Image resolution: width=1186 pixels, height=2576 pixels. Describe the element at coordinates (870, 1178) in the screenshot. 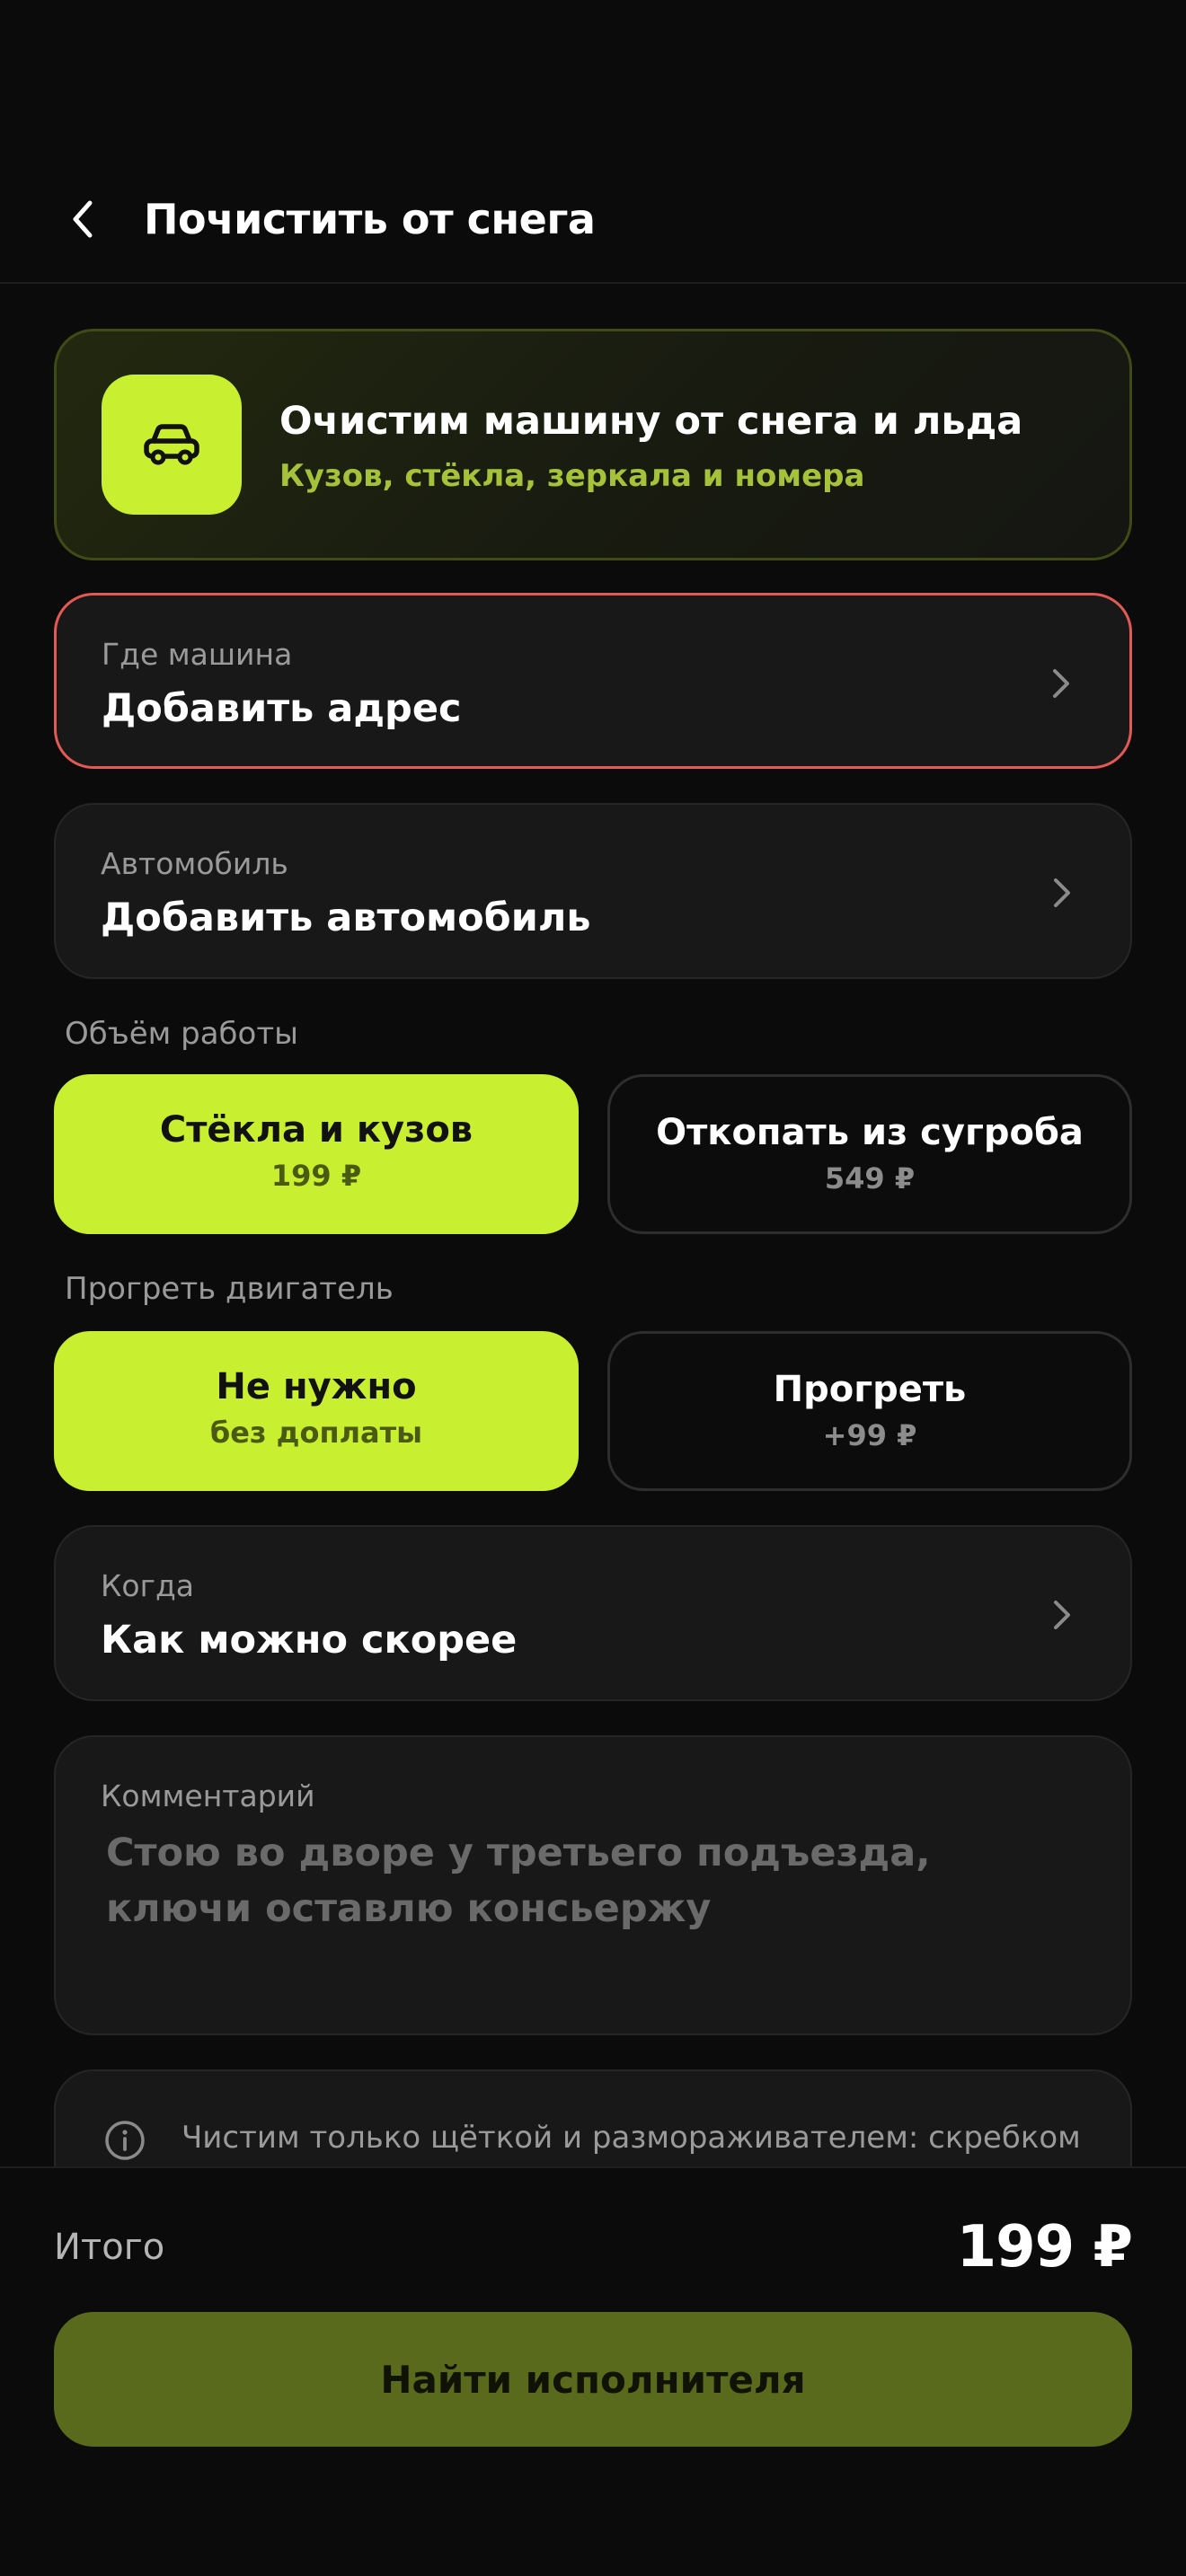

I see `option-price: 549 ₽` at that location.